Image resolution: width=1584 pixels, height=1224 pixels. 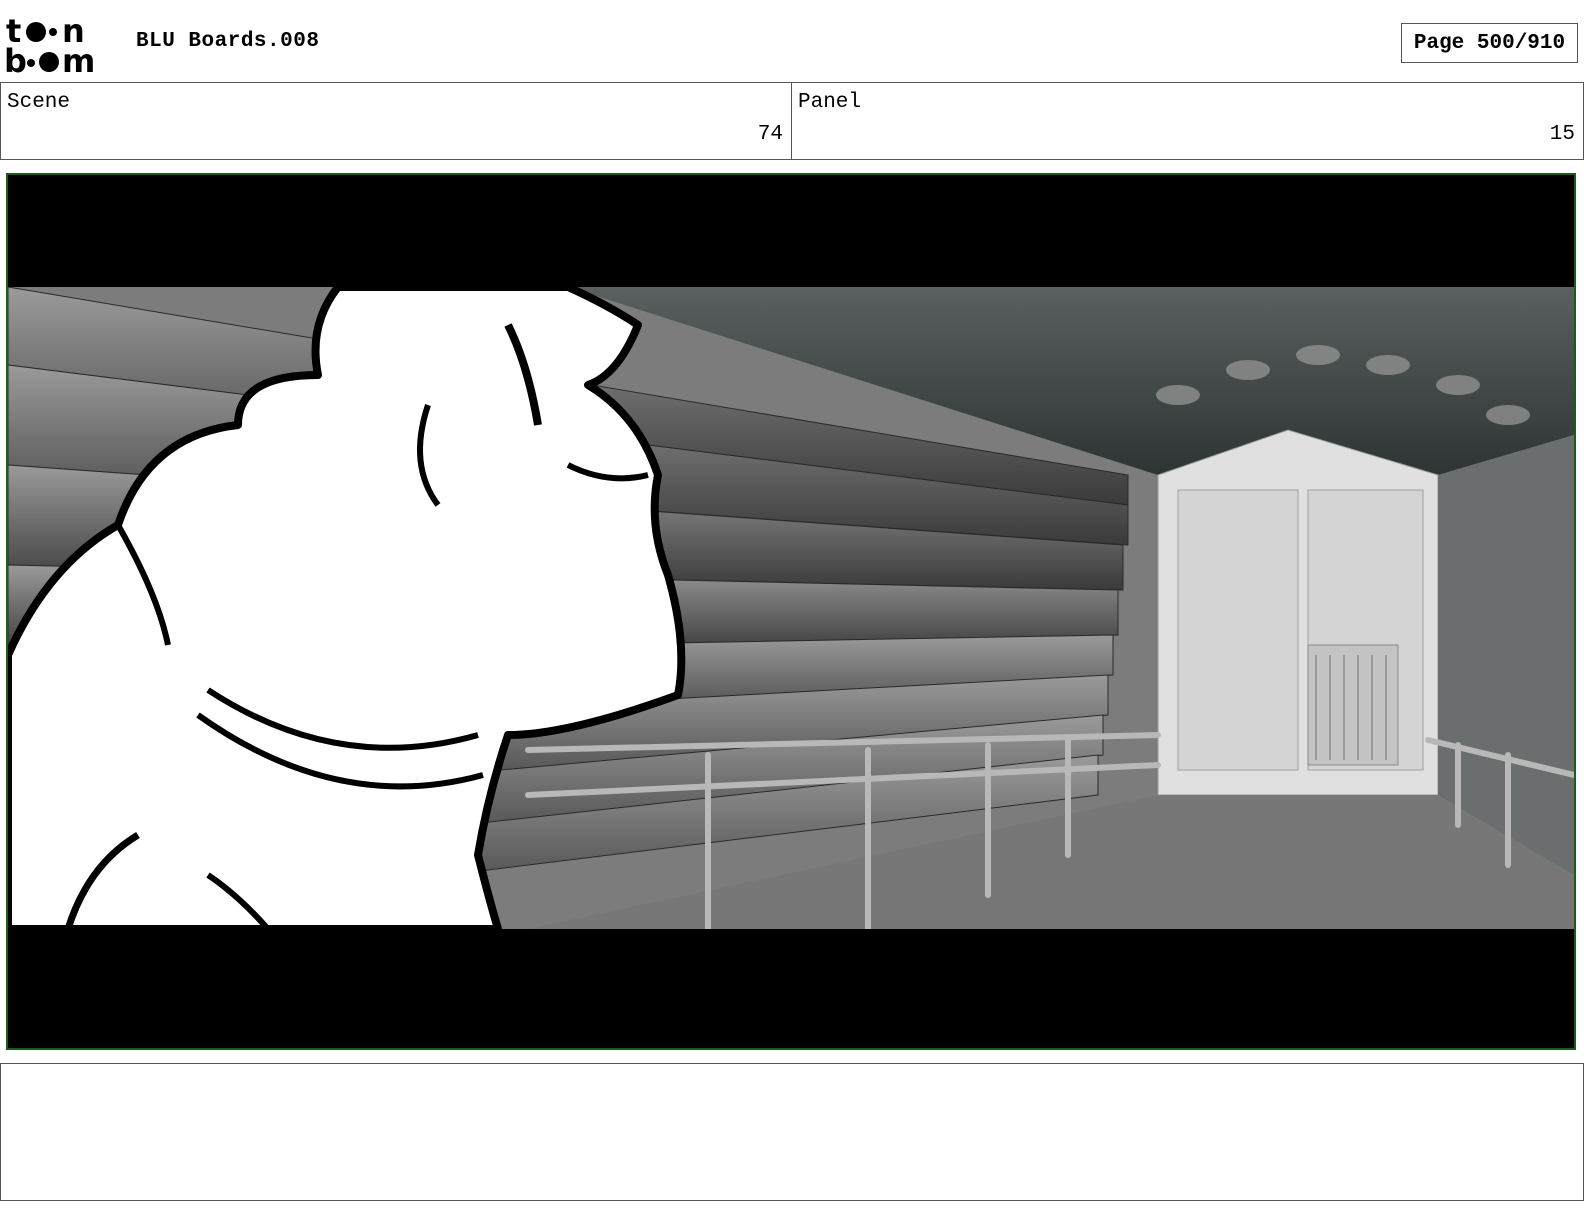 What do you see at coordinates (1188, 121) in the screenshot?
I see `panel-cell: Panel 15` at bounding box center [1188, 121].